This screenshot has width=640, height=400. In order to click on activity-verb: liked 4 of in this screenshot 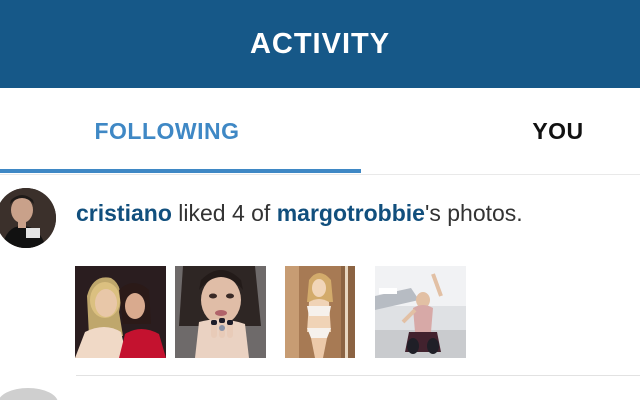, I will do `click(224, 213)`.